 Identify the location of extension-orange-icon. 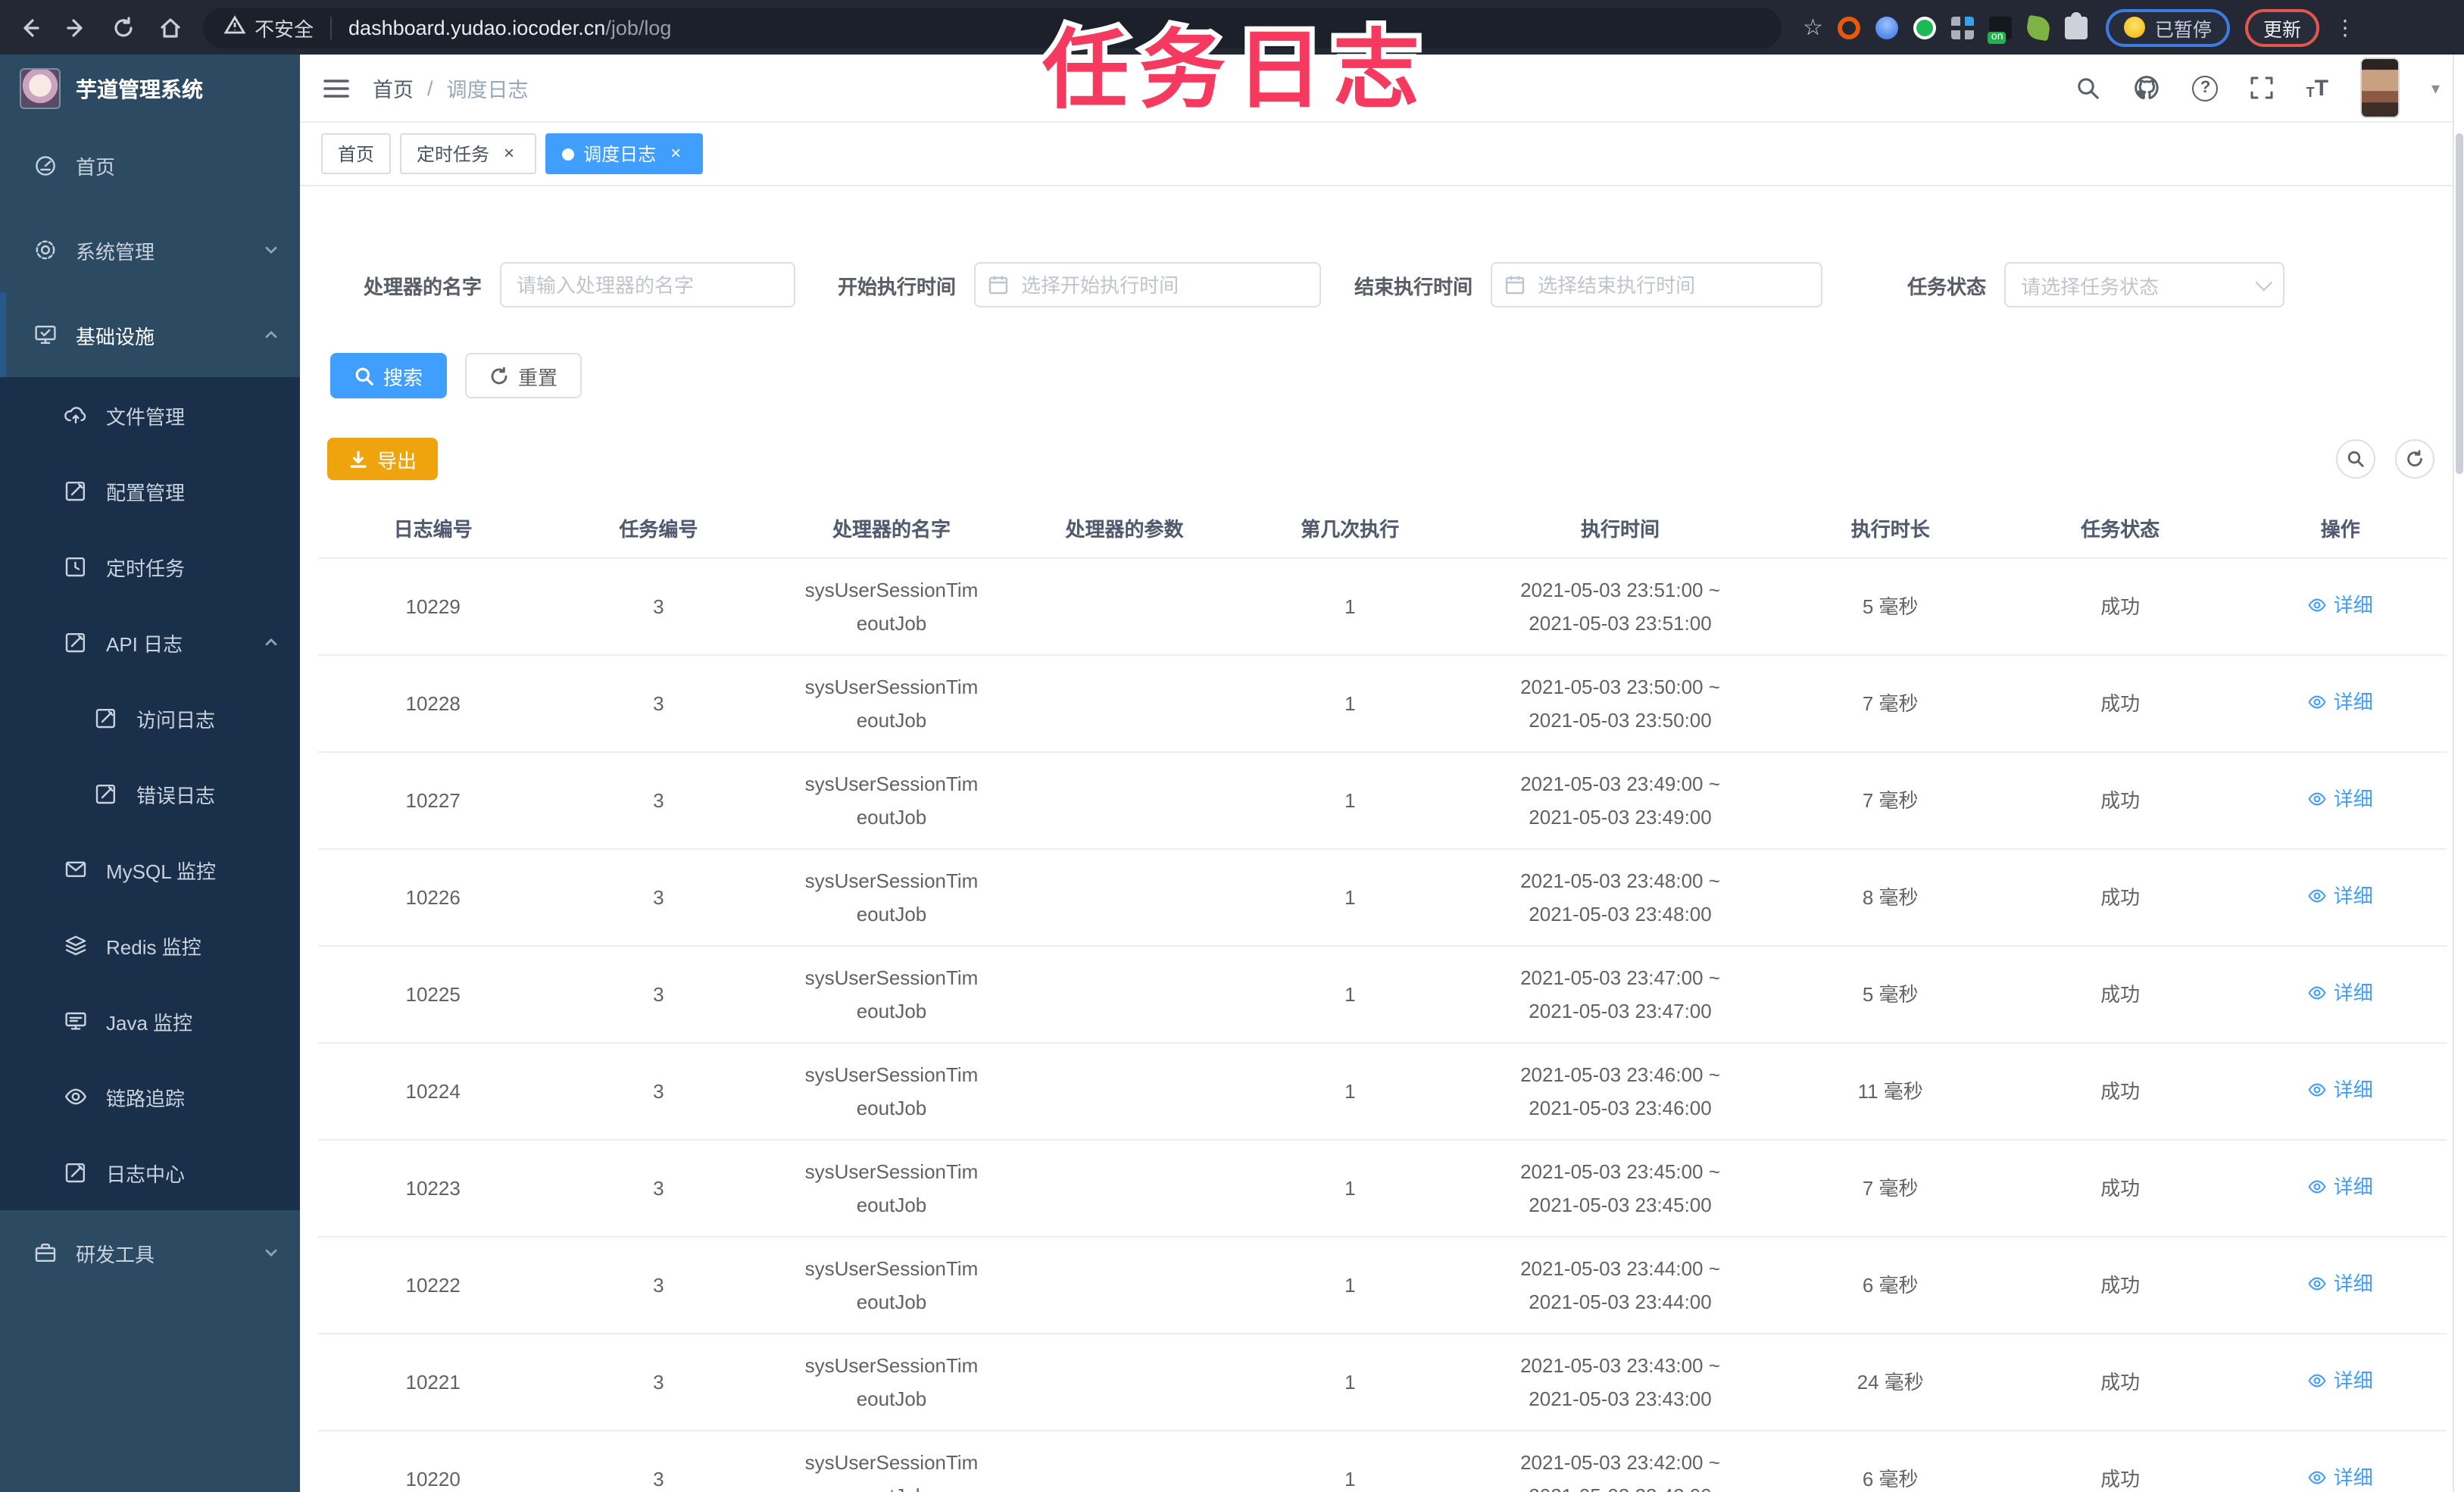
(1849, 28).